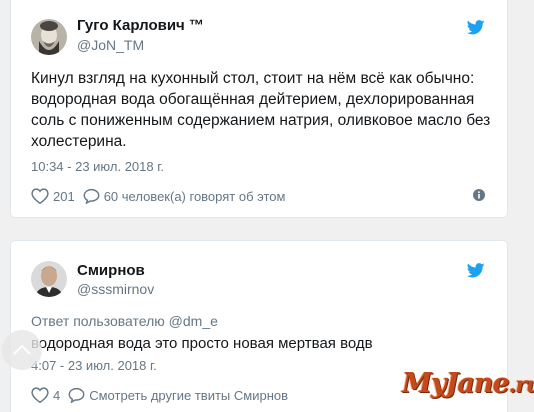 The image size is (534, 412). I want to click on tweet-timestamp: 4:07 - 23 июл. 2018 г., so click(94, 365).